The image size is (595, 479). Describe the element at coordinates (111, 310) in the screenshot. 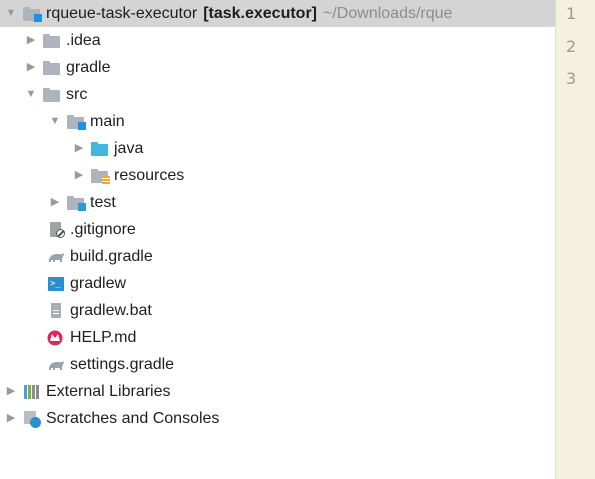

I see `tree-item-label: gradlew.bat` at that location.